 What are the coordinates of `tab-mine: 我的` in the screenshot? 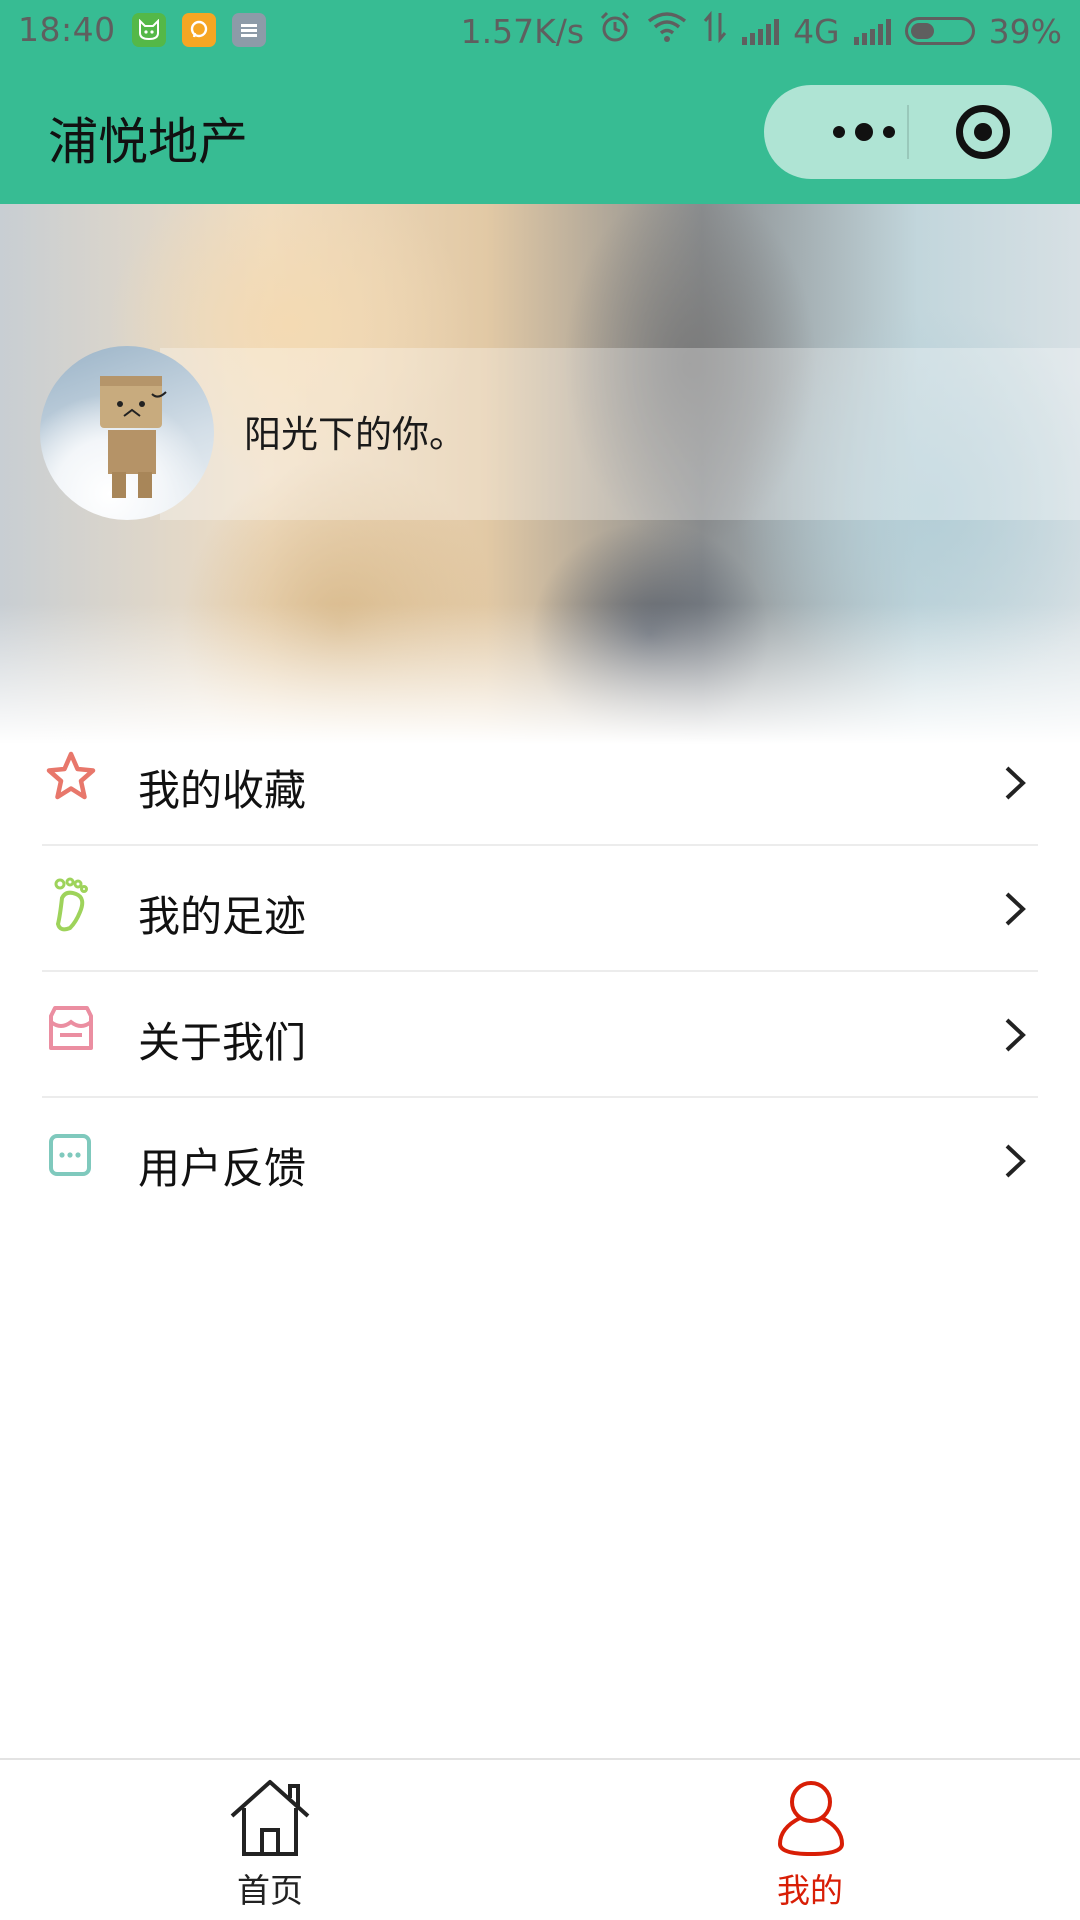 It's located at (810, 1840).